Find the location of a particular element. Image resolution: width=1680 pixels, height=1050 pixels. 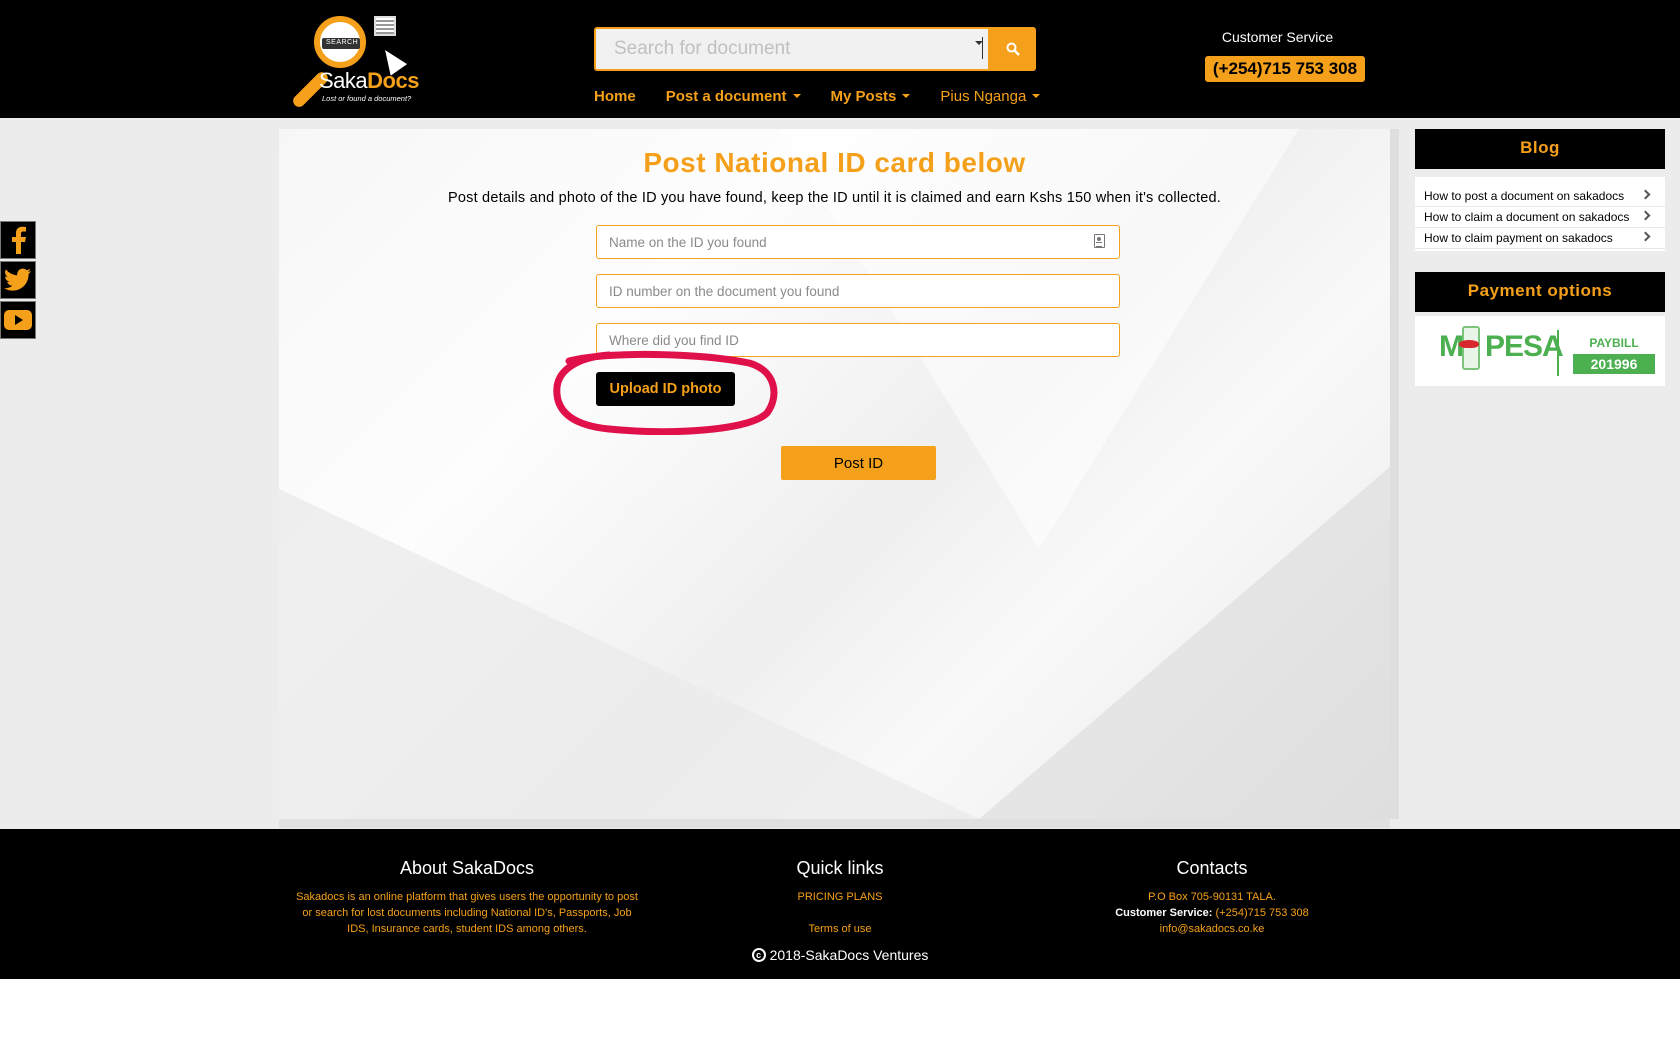

youtube-link is located at coordinates (18, 320).